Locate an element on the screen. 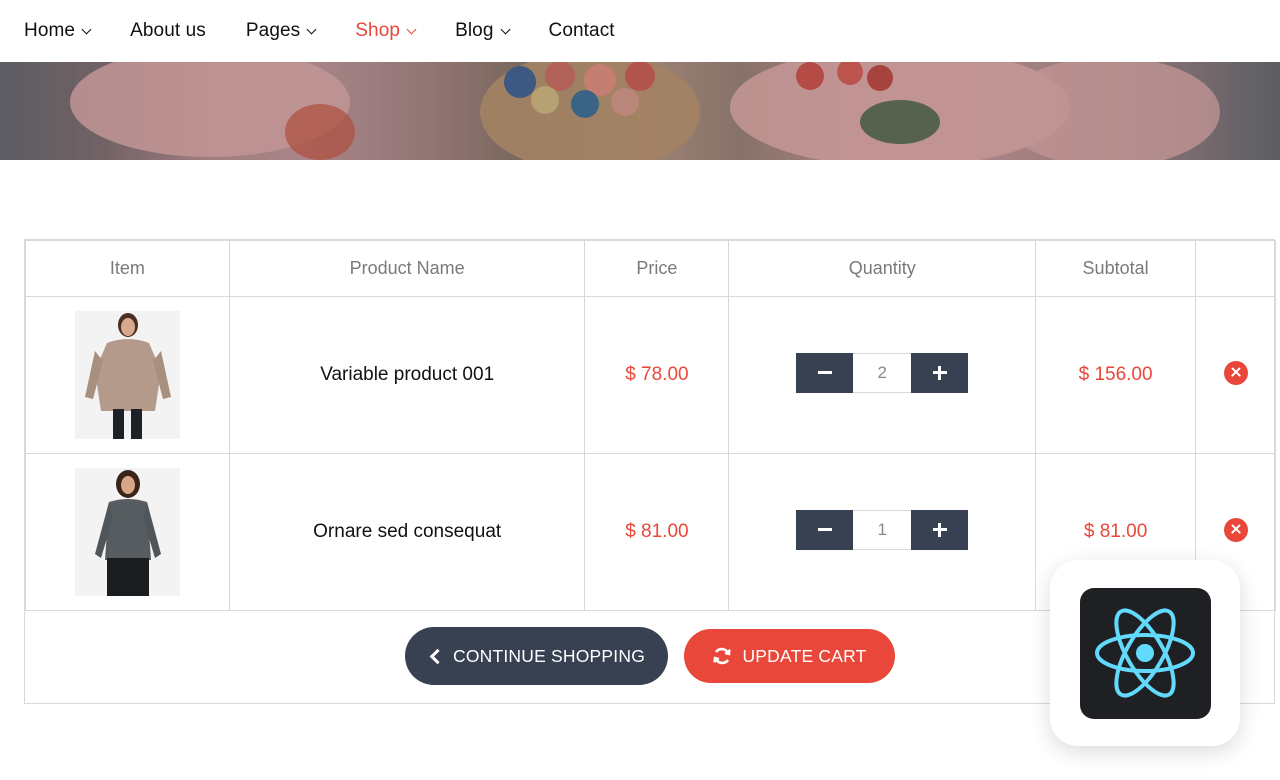 The width and height of the screenshot is (1280, 780). quantity-input: 2 is located at coordinates (882, 372).